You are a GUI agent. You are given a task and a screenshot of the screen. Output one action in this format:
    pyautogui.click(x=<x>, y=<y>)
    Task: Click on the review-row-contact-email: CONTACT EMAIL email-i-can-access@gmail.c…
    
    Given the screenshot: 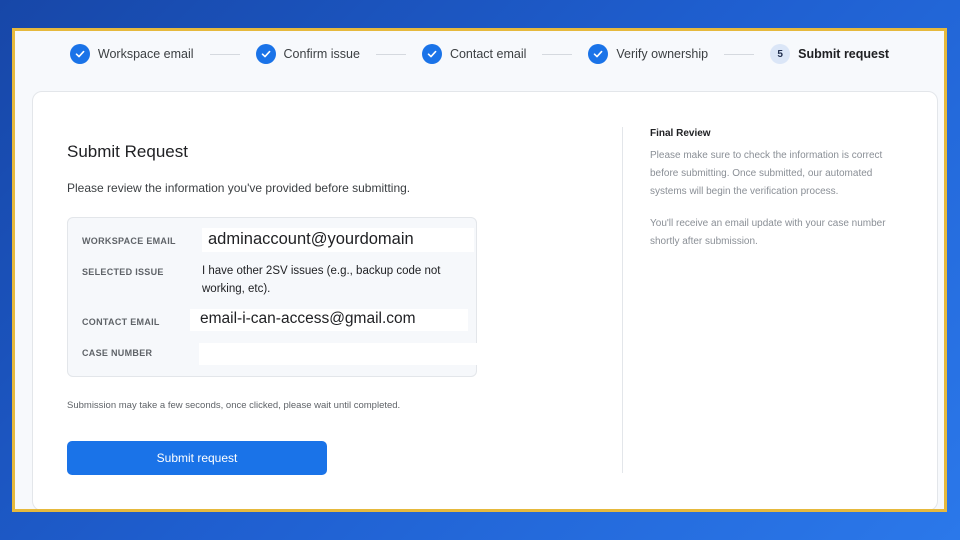 What is the action you would take?
    pyautogui.click(x=272, y=320)
    